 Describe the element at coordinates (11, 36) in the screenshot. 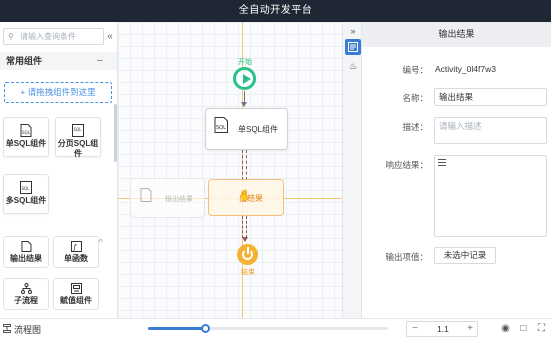

I see `search-icon: ⚲` at that location.